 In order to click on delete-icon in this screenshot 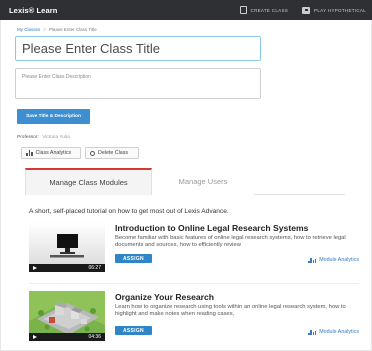, I will do `click(92, 153)`.